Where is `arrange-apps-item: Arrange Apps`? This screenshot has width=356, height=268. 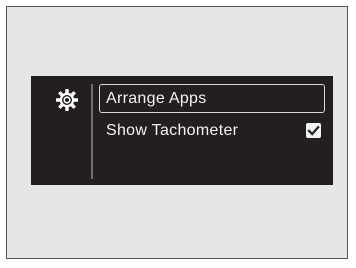
arrange-apps-item: Arrange Apps is located at coordinates (212, 98).